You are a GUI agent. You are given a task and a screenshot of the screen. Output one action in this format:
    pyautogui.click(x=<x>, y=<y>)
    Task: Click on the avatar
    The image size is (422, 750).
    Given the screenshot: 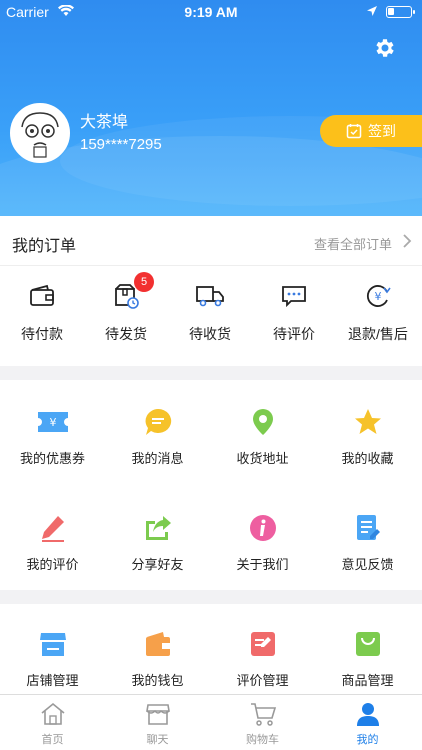 What is the action you would take?
    pyautogui.click(x=40, y=133)
    